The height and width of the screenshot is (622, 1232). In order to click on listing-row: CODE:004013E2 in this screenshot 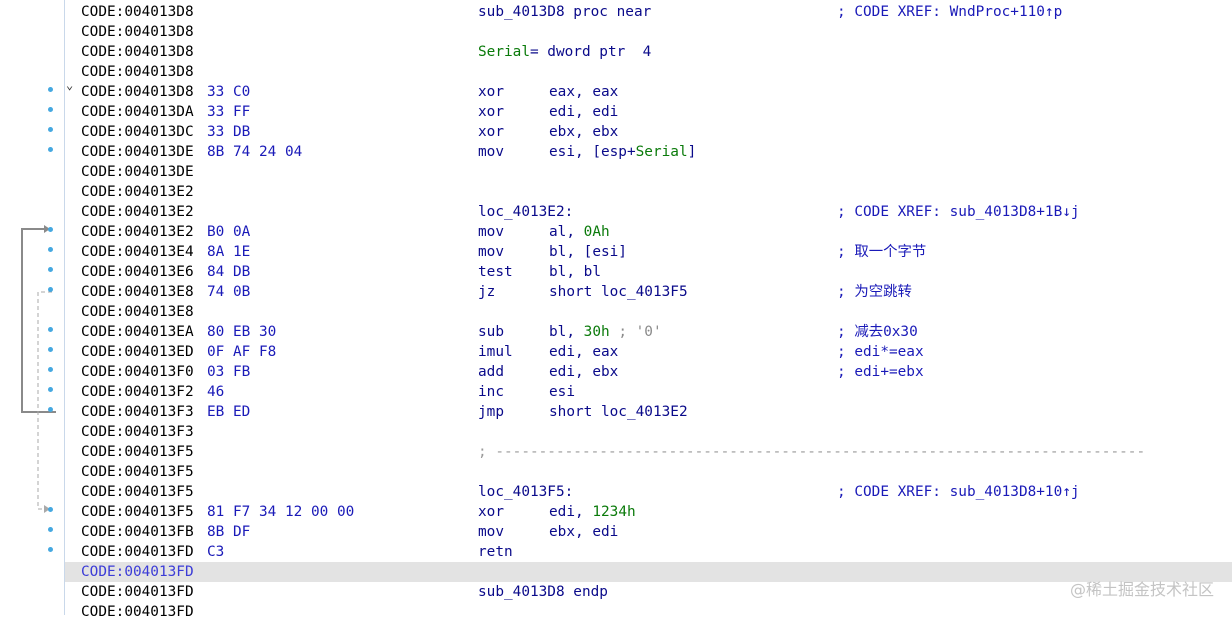, I will do `click(648, 192)`.